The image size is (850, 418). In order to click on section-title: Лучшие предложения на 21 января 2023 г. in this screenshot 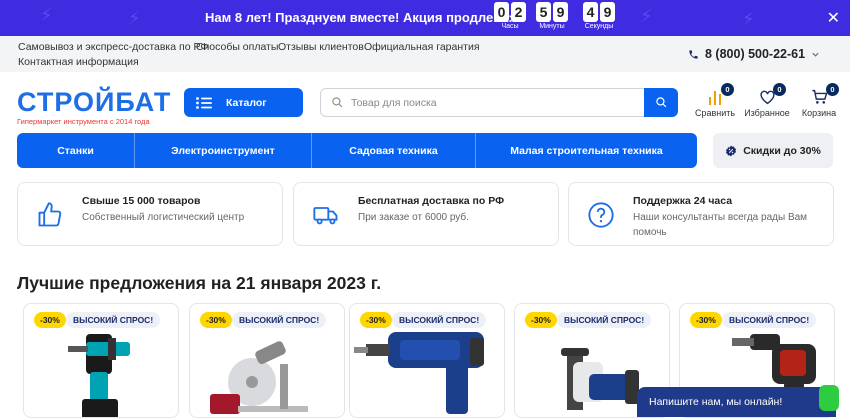, I will do `click(199, 283)`.